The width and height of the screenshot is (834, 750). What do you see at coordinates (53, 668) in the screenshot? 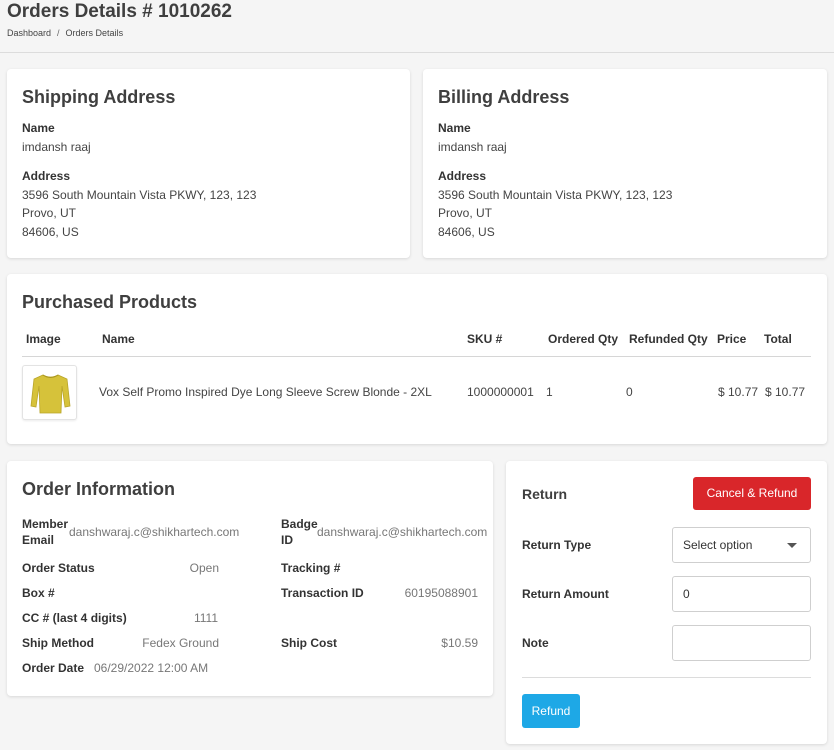
I see `order-date-label: Order Date` at bounding box center [53, 668].